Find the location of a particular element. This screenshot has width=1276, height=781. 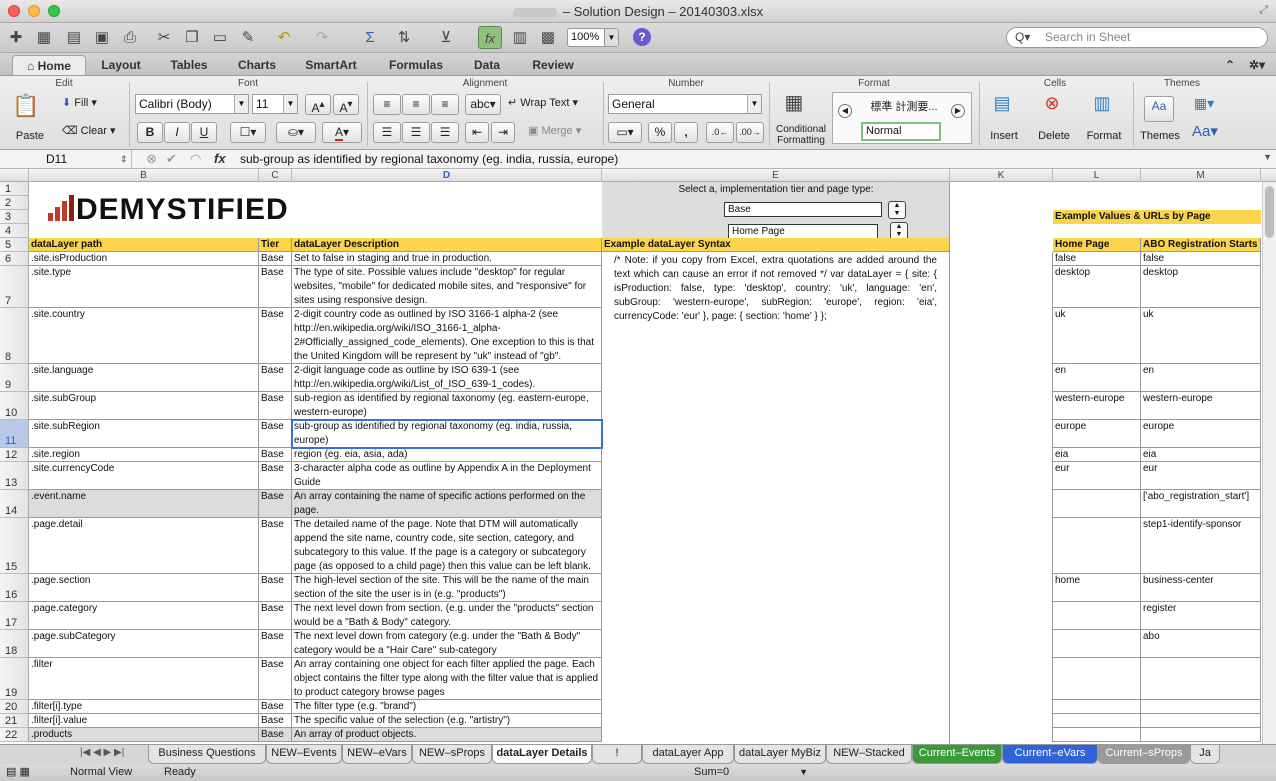

sheet-tab: NEW–sProps is located at coordinates (452, 754).